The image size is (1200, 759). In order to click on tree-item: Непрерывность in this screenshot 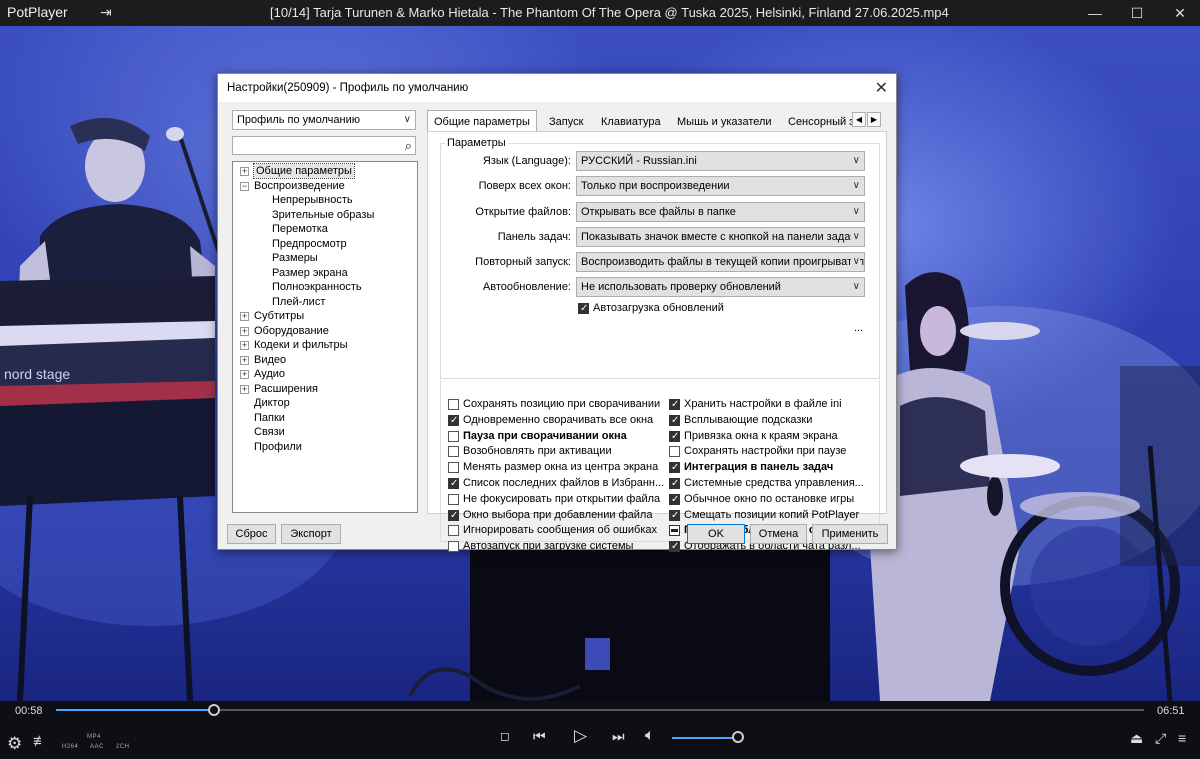, I will do `click(312, 200)`.